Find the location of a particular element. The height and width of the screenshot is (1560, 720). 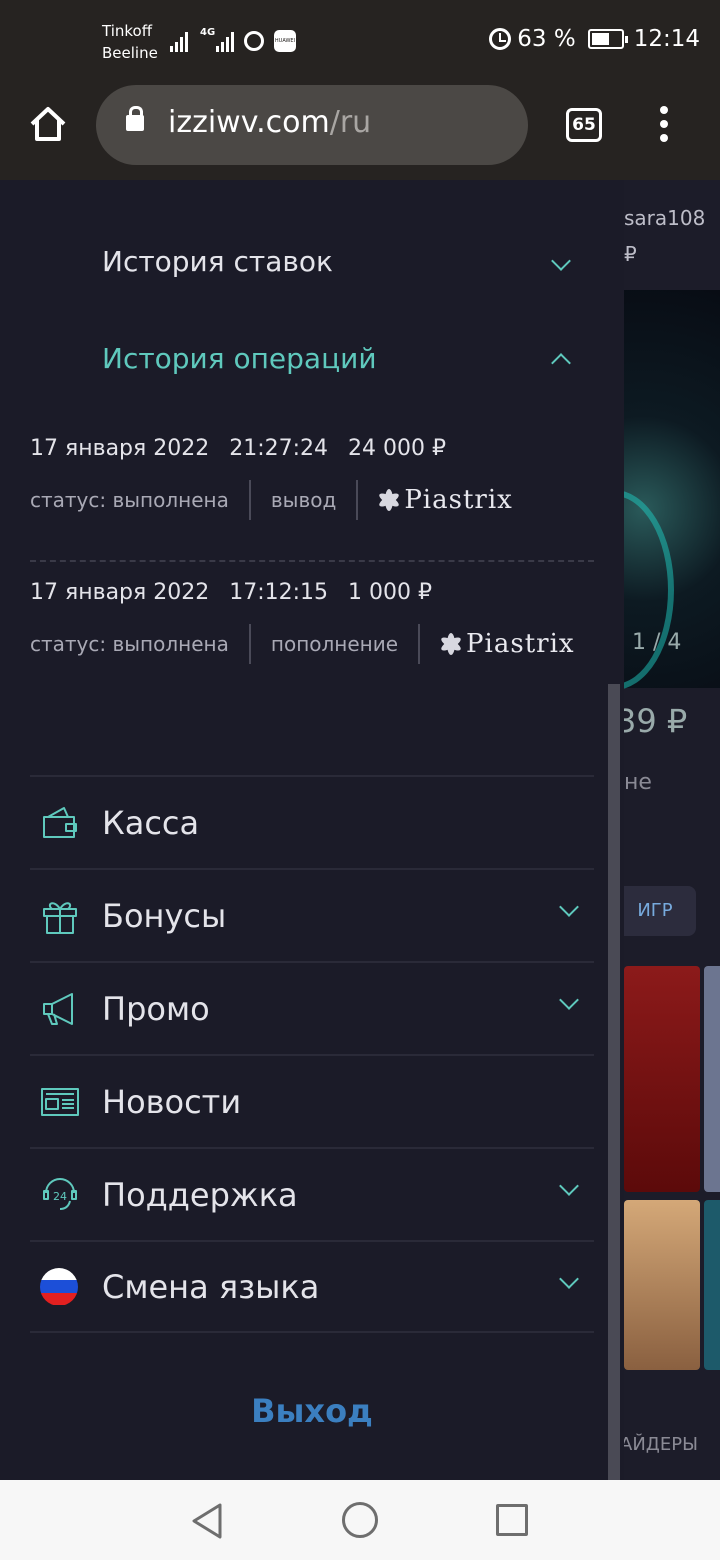

op-time: 17:12:15 is located at coordinates (279, 592).